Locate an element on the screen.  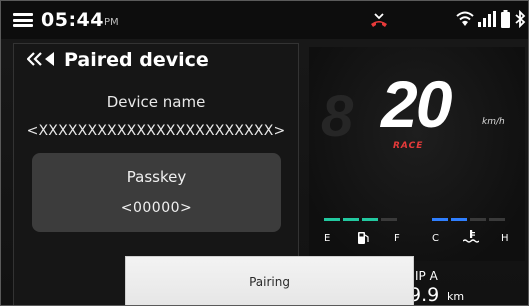
fuel-empty-label: E is located at coordinates (327, 238).